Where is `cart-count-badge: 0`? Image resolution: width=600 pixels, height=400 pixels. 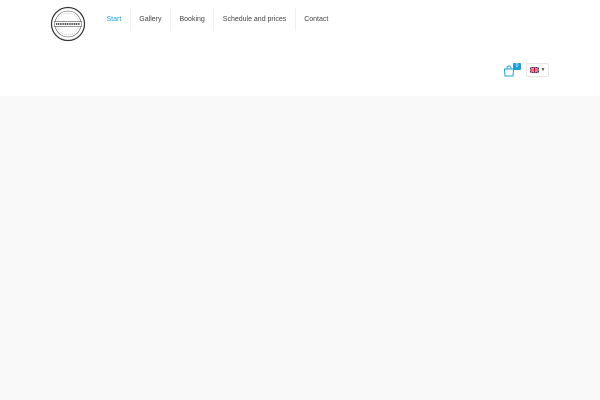
cart-count-badge: 0 is located at coordinates (517, 66).